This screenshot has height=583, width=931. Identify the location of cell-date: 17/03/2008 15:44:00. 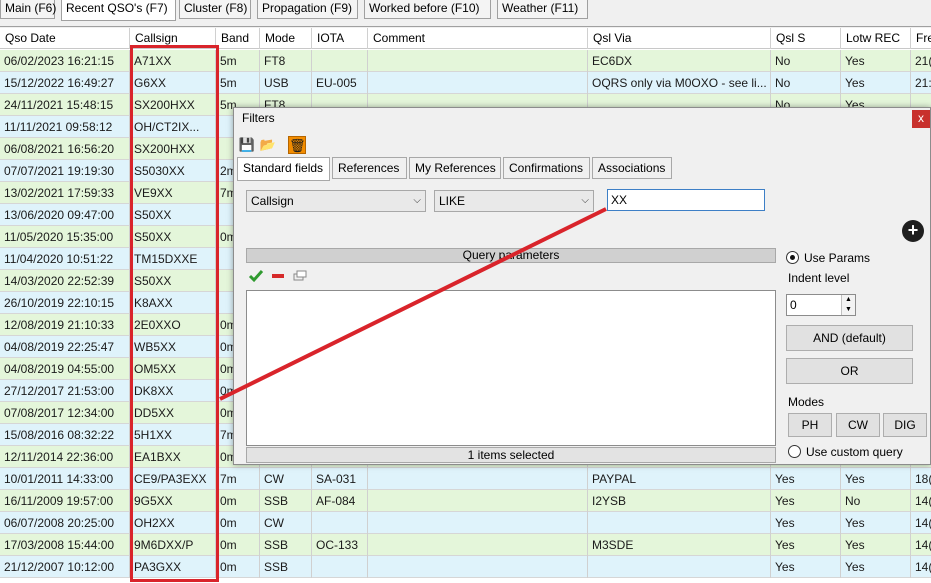
(65, 545).